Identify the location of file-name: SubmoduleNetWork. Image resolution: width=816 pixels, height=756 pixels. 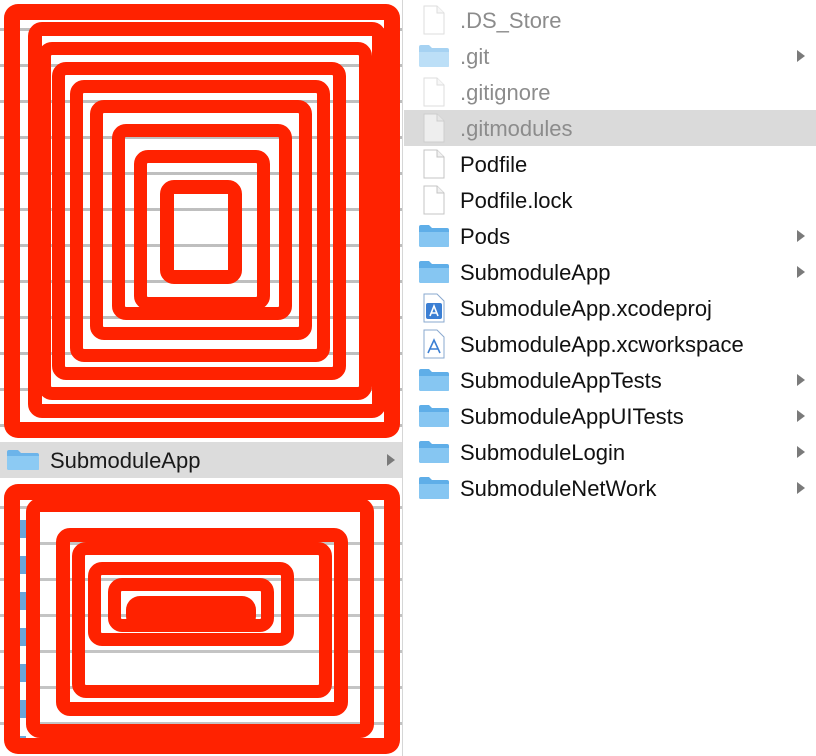
(558, 488).